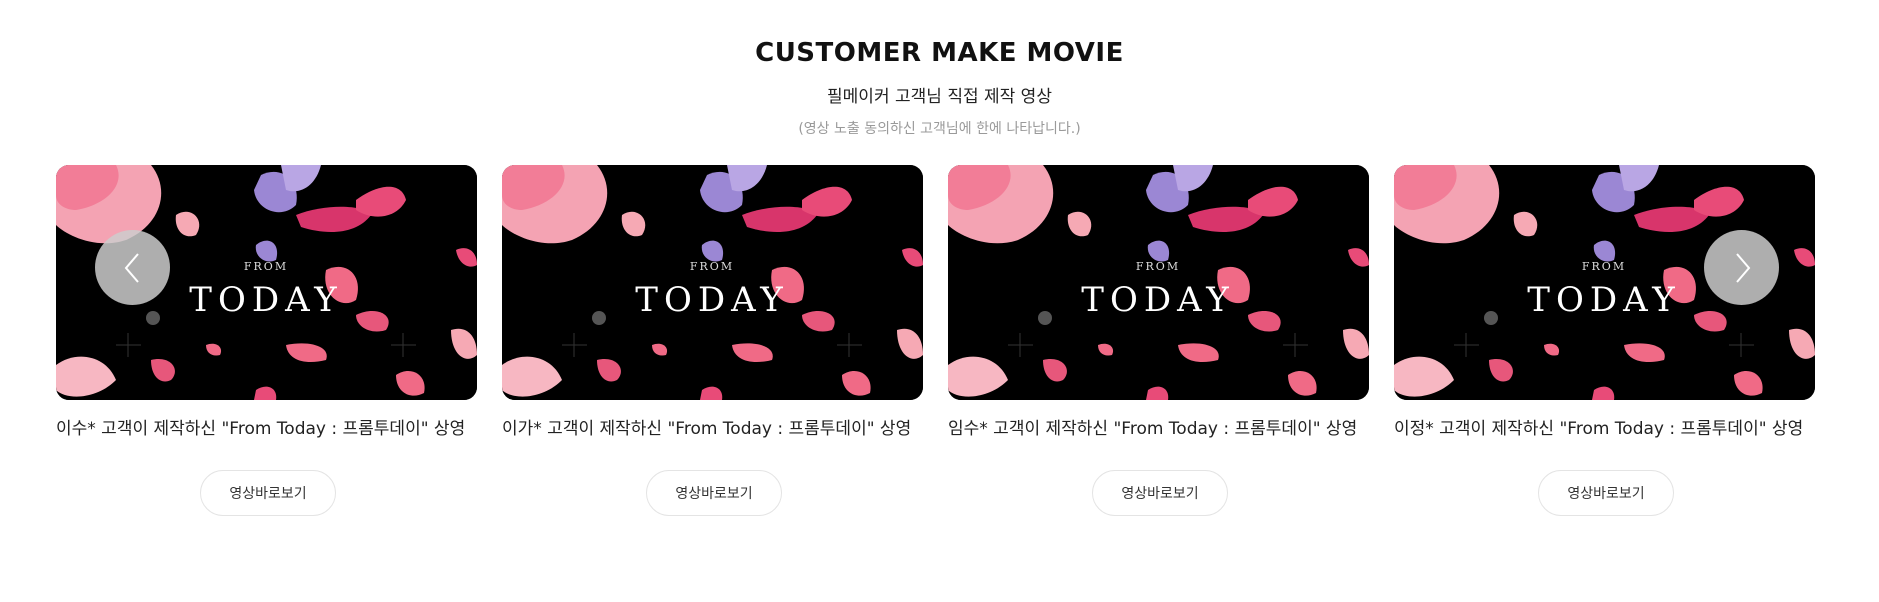  I want to click on section-note: (영상 노출 동의하신 고객님에 한에 나타납니다.), so click(939, 129).